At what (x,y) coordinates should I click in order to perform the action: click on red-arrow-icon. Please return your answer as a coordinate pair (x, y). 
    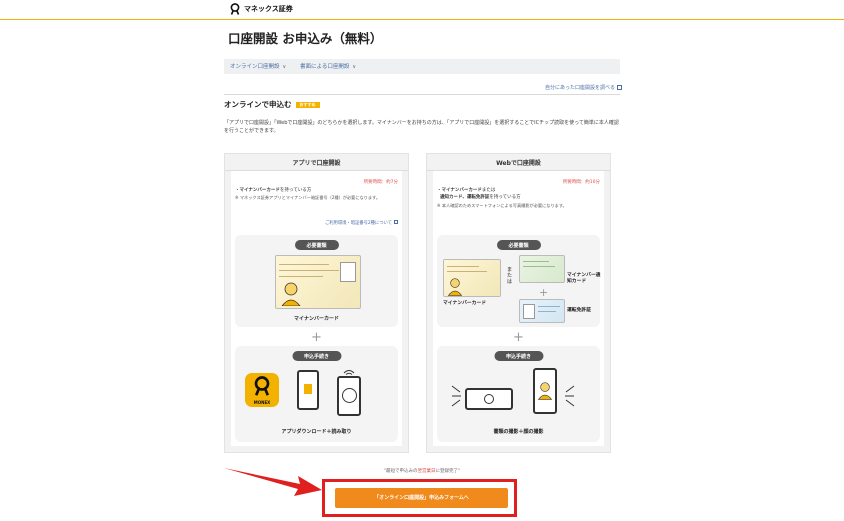
    Looking at the image, I should click on (273, 482).